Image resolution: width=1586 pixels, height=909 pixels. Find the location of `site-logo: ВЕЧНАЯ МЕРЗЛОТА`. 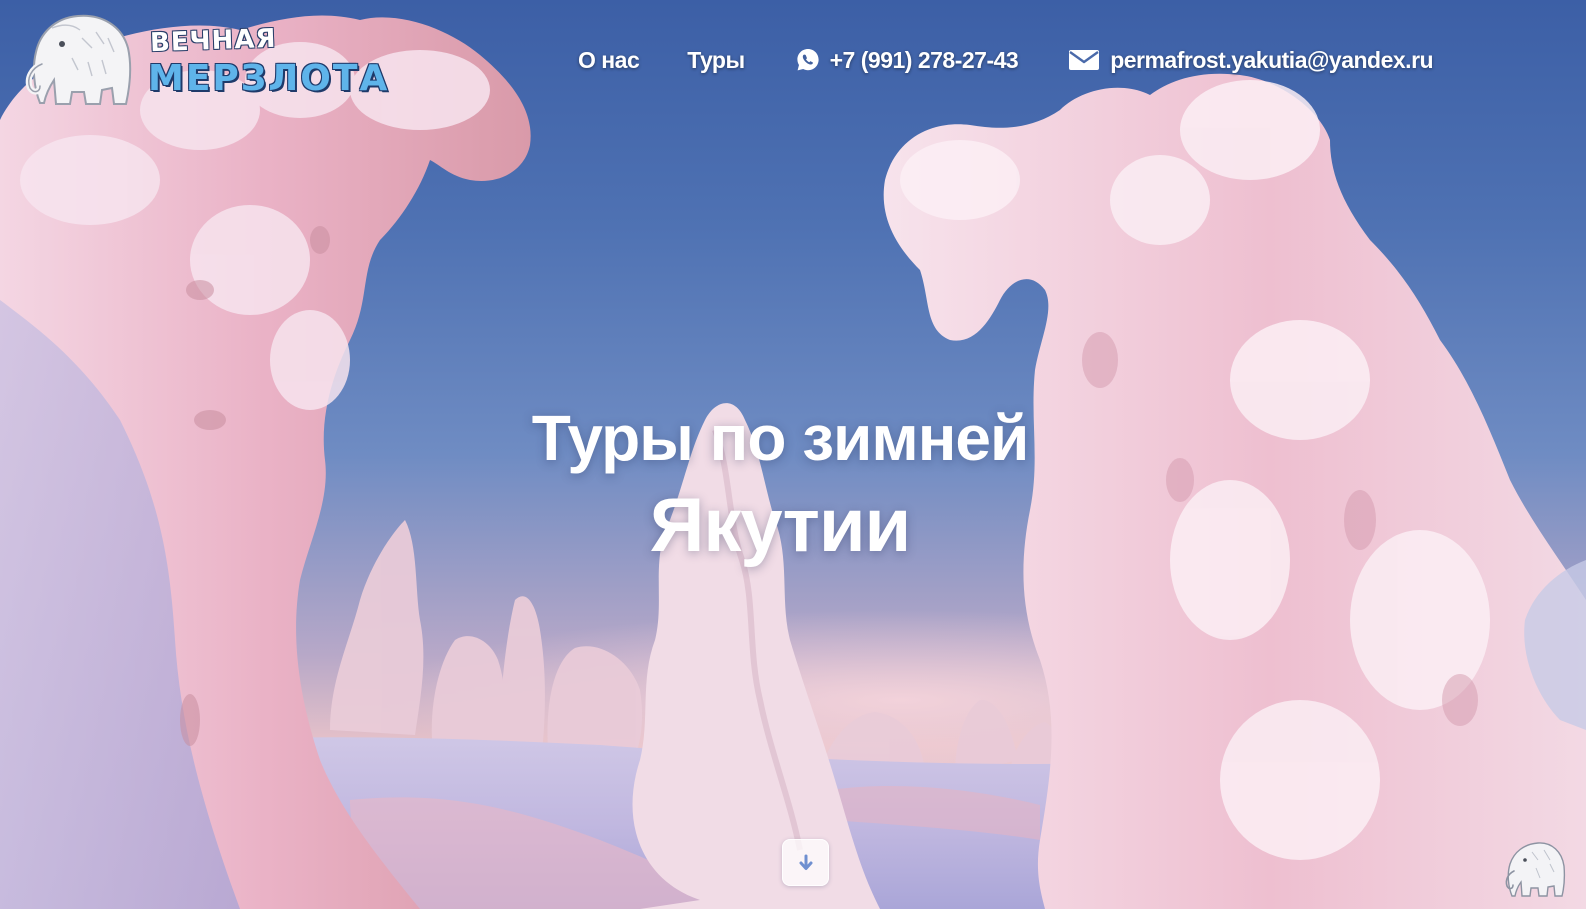

site-logo: ВЕЧНАЯ МЕРЗЛОТА is located at coordinates (204, 60).